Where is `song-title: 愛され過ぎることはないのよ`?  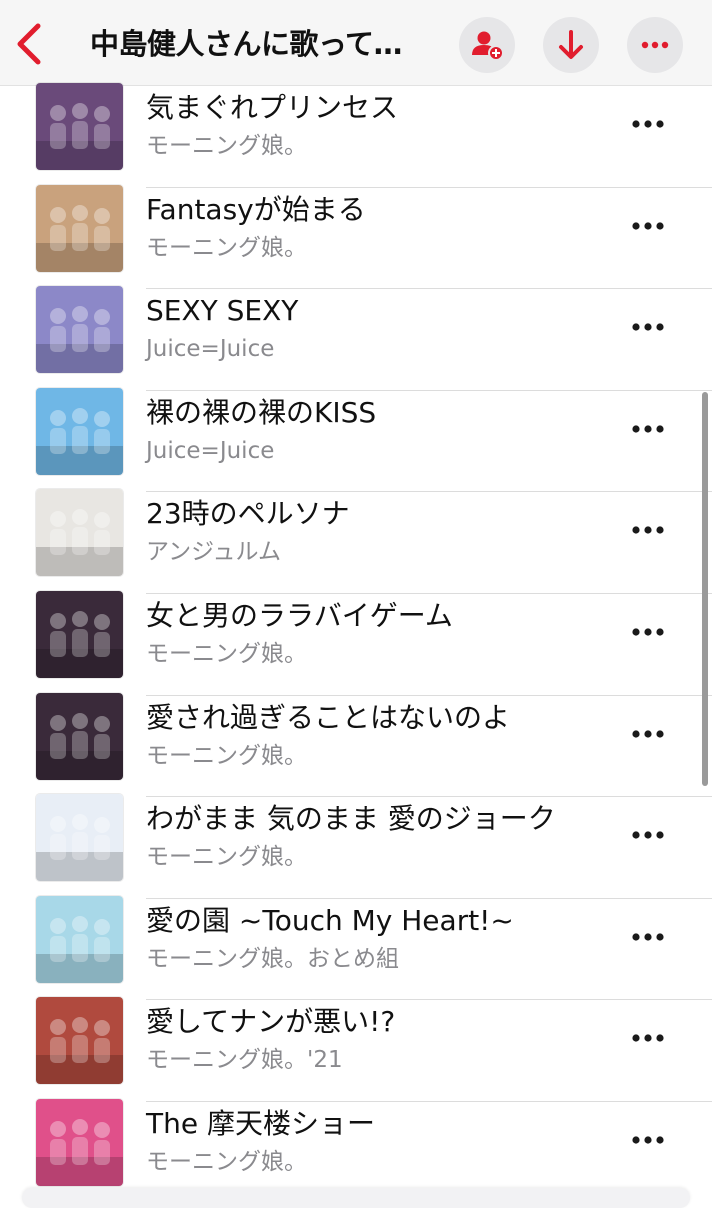
song-title: 愛され過ぎることはないのよ is located at coordinates (328, 717).